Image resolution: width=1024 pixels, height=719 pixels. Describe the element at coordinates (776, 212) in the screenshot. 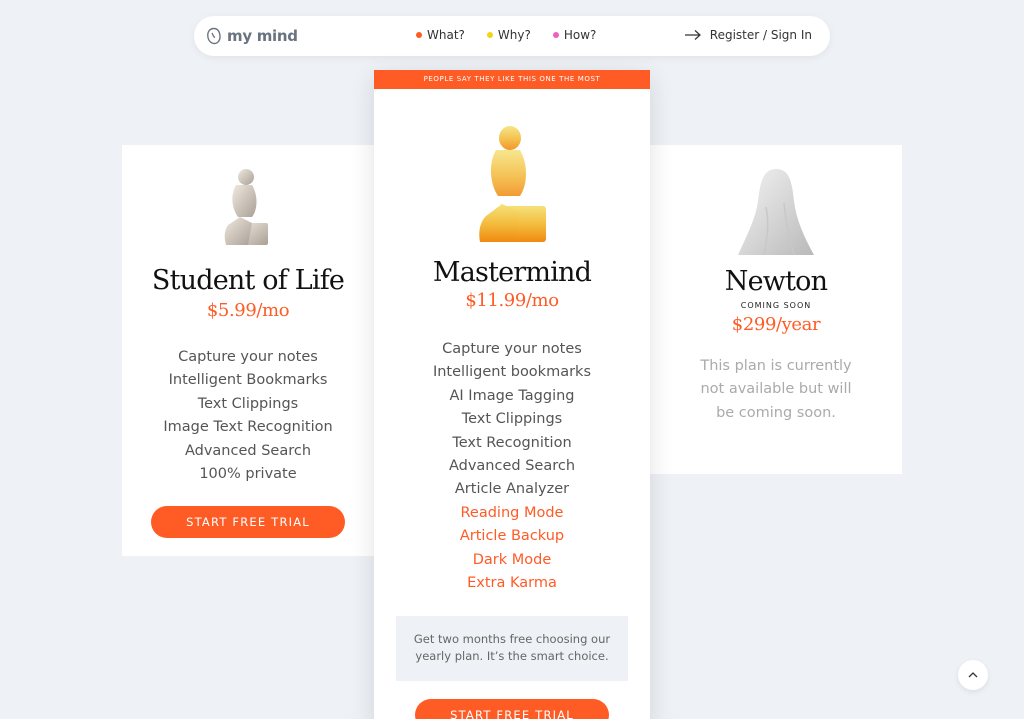

I see `ghost-sculpture-image` at that location.